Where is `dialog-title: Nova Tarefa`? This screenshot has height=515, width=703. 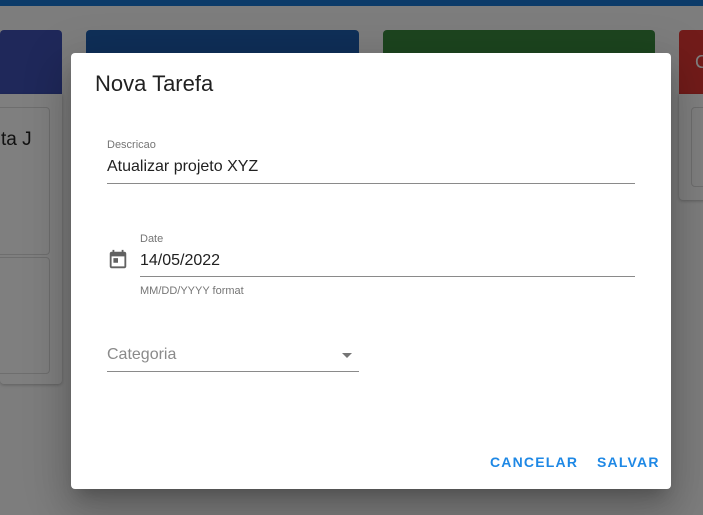 dialog-title: Nova Tarefa is located at coordinates (154, 83).